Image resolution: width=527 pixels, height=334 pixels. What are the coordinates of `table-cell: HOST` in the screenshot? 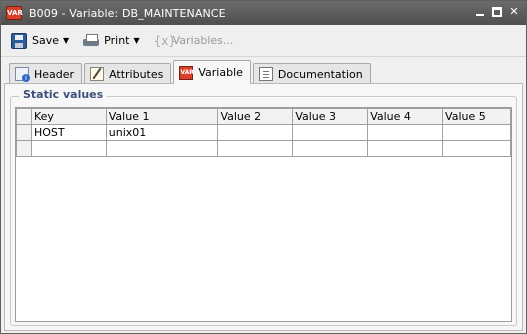 It's located at (68, 132).